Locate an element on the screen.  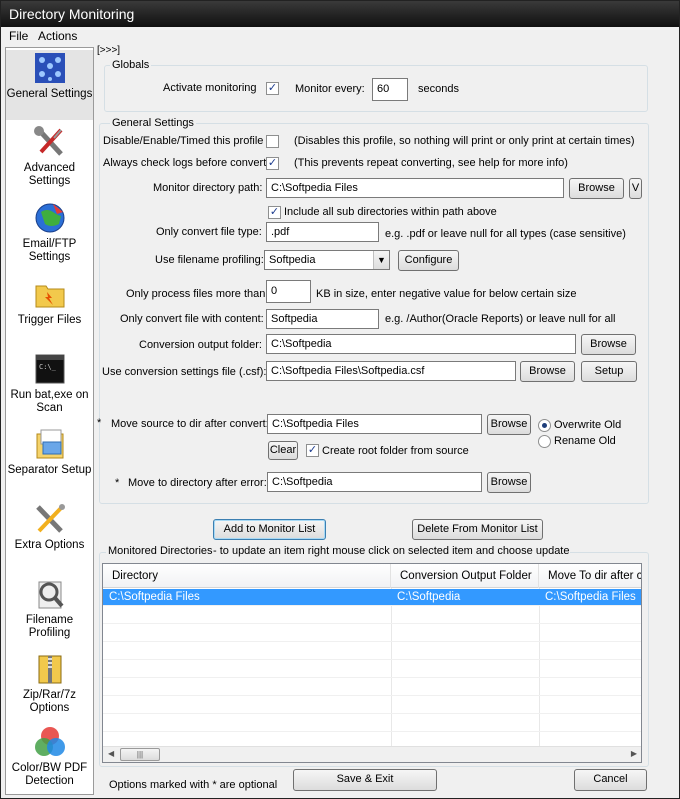
optional-note: Options marked with * are optional is located at coordinates (193, 785).